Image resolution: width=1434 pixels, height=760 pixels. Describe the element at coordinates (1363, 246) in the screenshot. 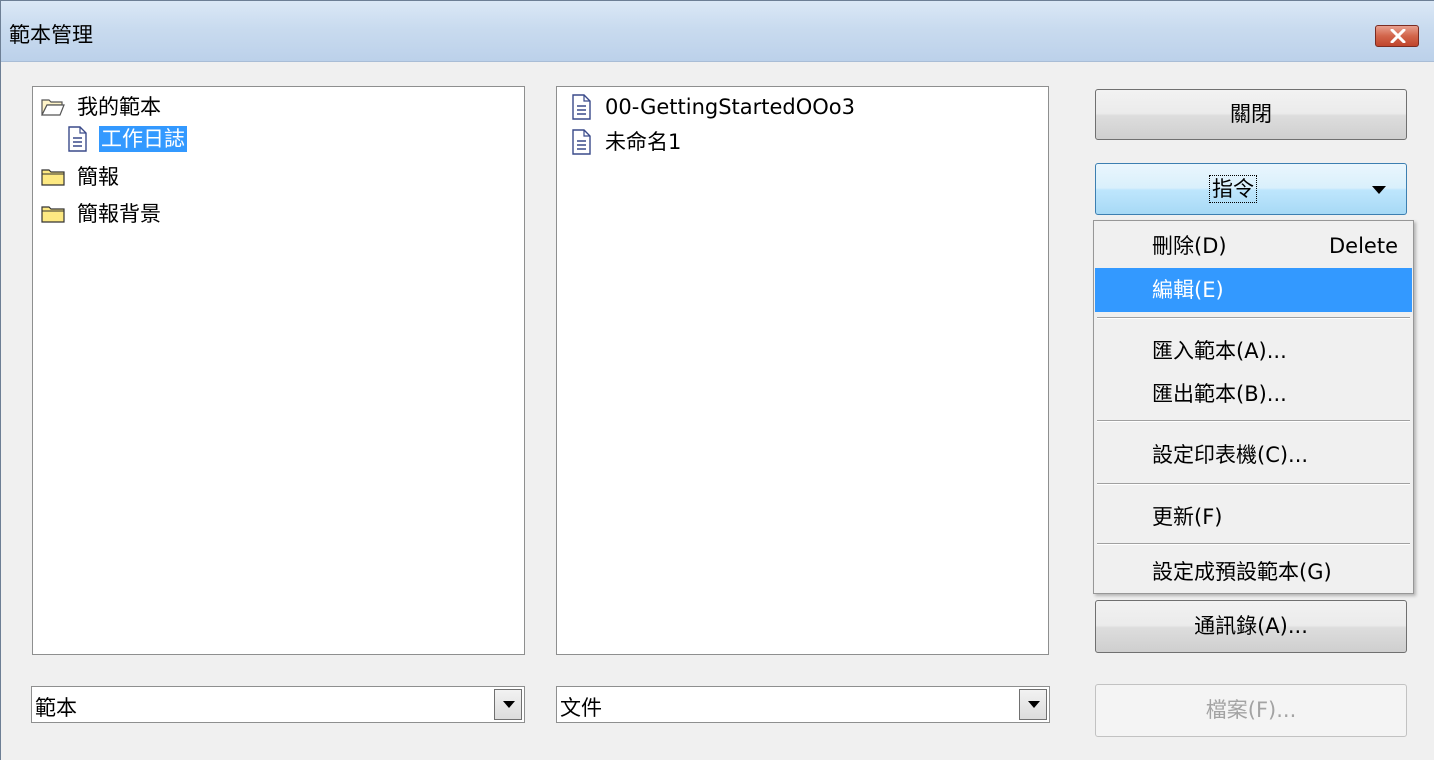

I see `menu-item-shortcut: Delete` at that location.